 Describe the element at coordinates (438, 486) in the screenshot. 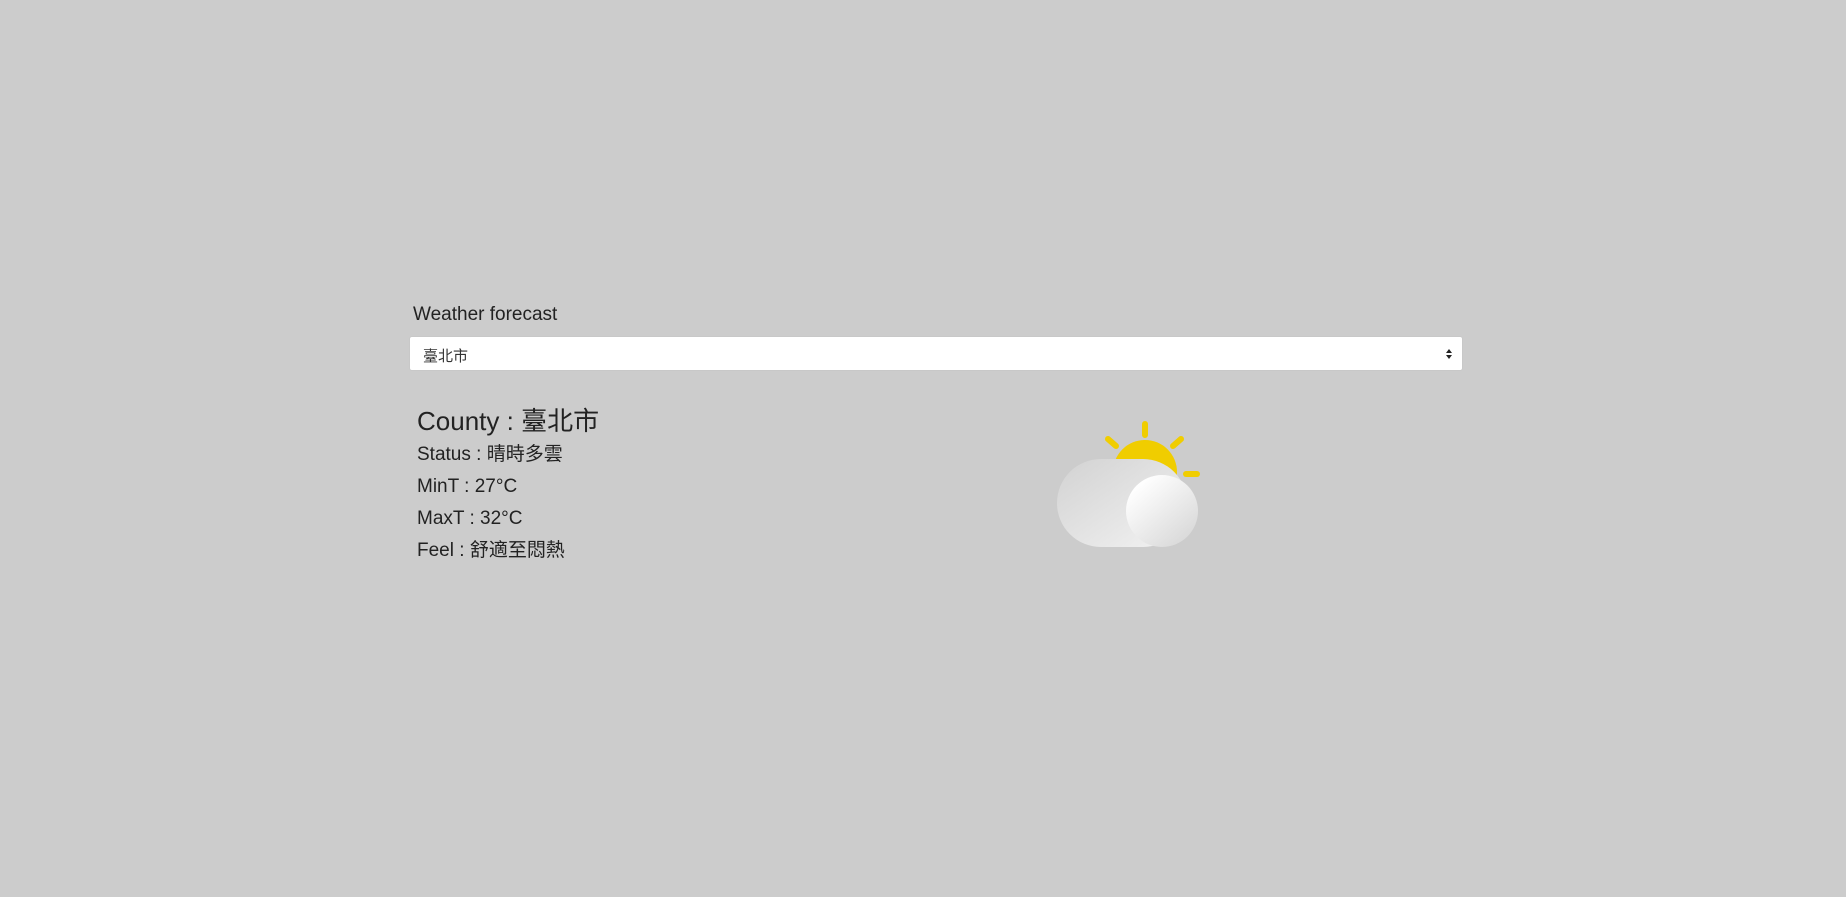

I see `min-temp-label: MinT` at that location.